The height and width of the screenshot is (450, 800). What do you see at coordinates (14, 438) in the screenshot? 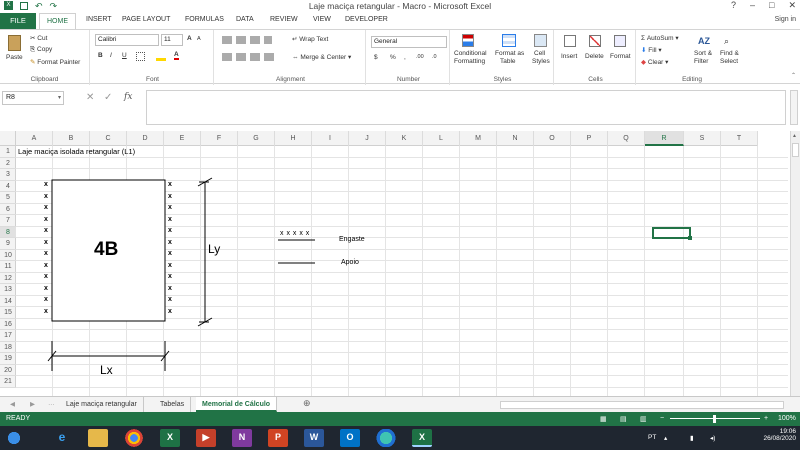
I see `start-button-icon` at bounding box center [14, 438].